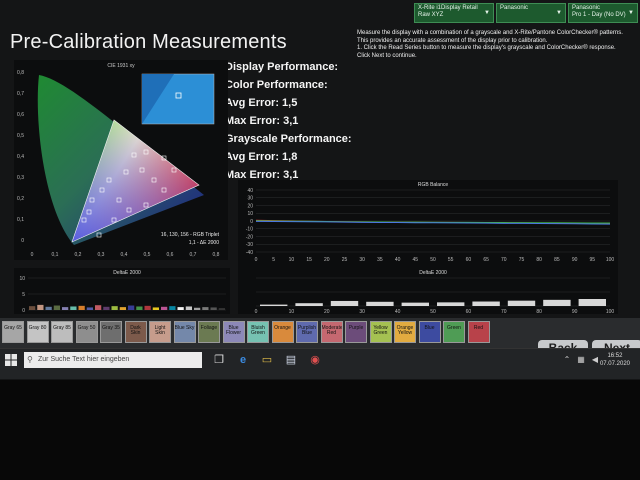 Image resolution: width=640 pixels, height=480 pixels. Describe the element at coordinates (101, 255) in the screenshot. I see `cie-x-tick: 0,3` at that location.